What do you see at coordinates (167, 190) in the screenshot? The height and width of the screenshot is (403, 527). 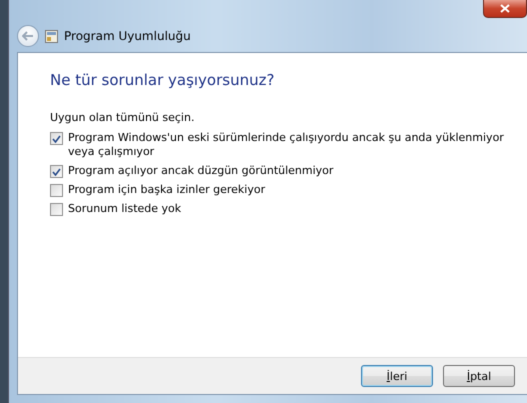 I see `option-label: Program için başka izinler gerekiyor` at bounding box center [167, 190].